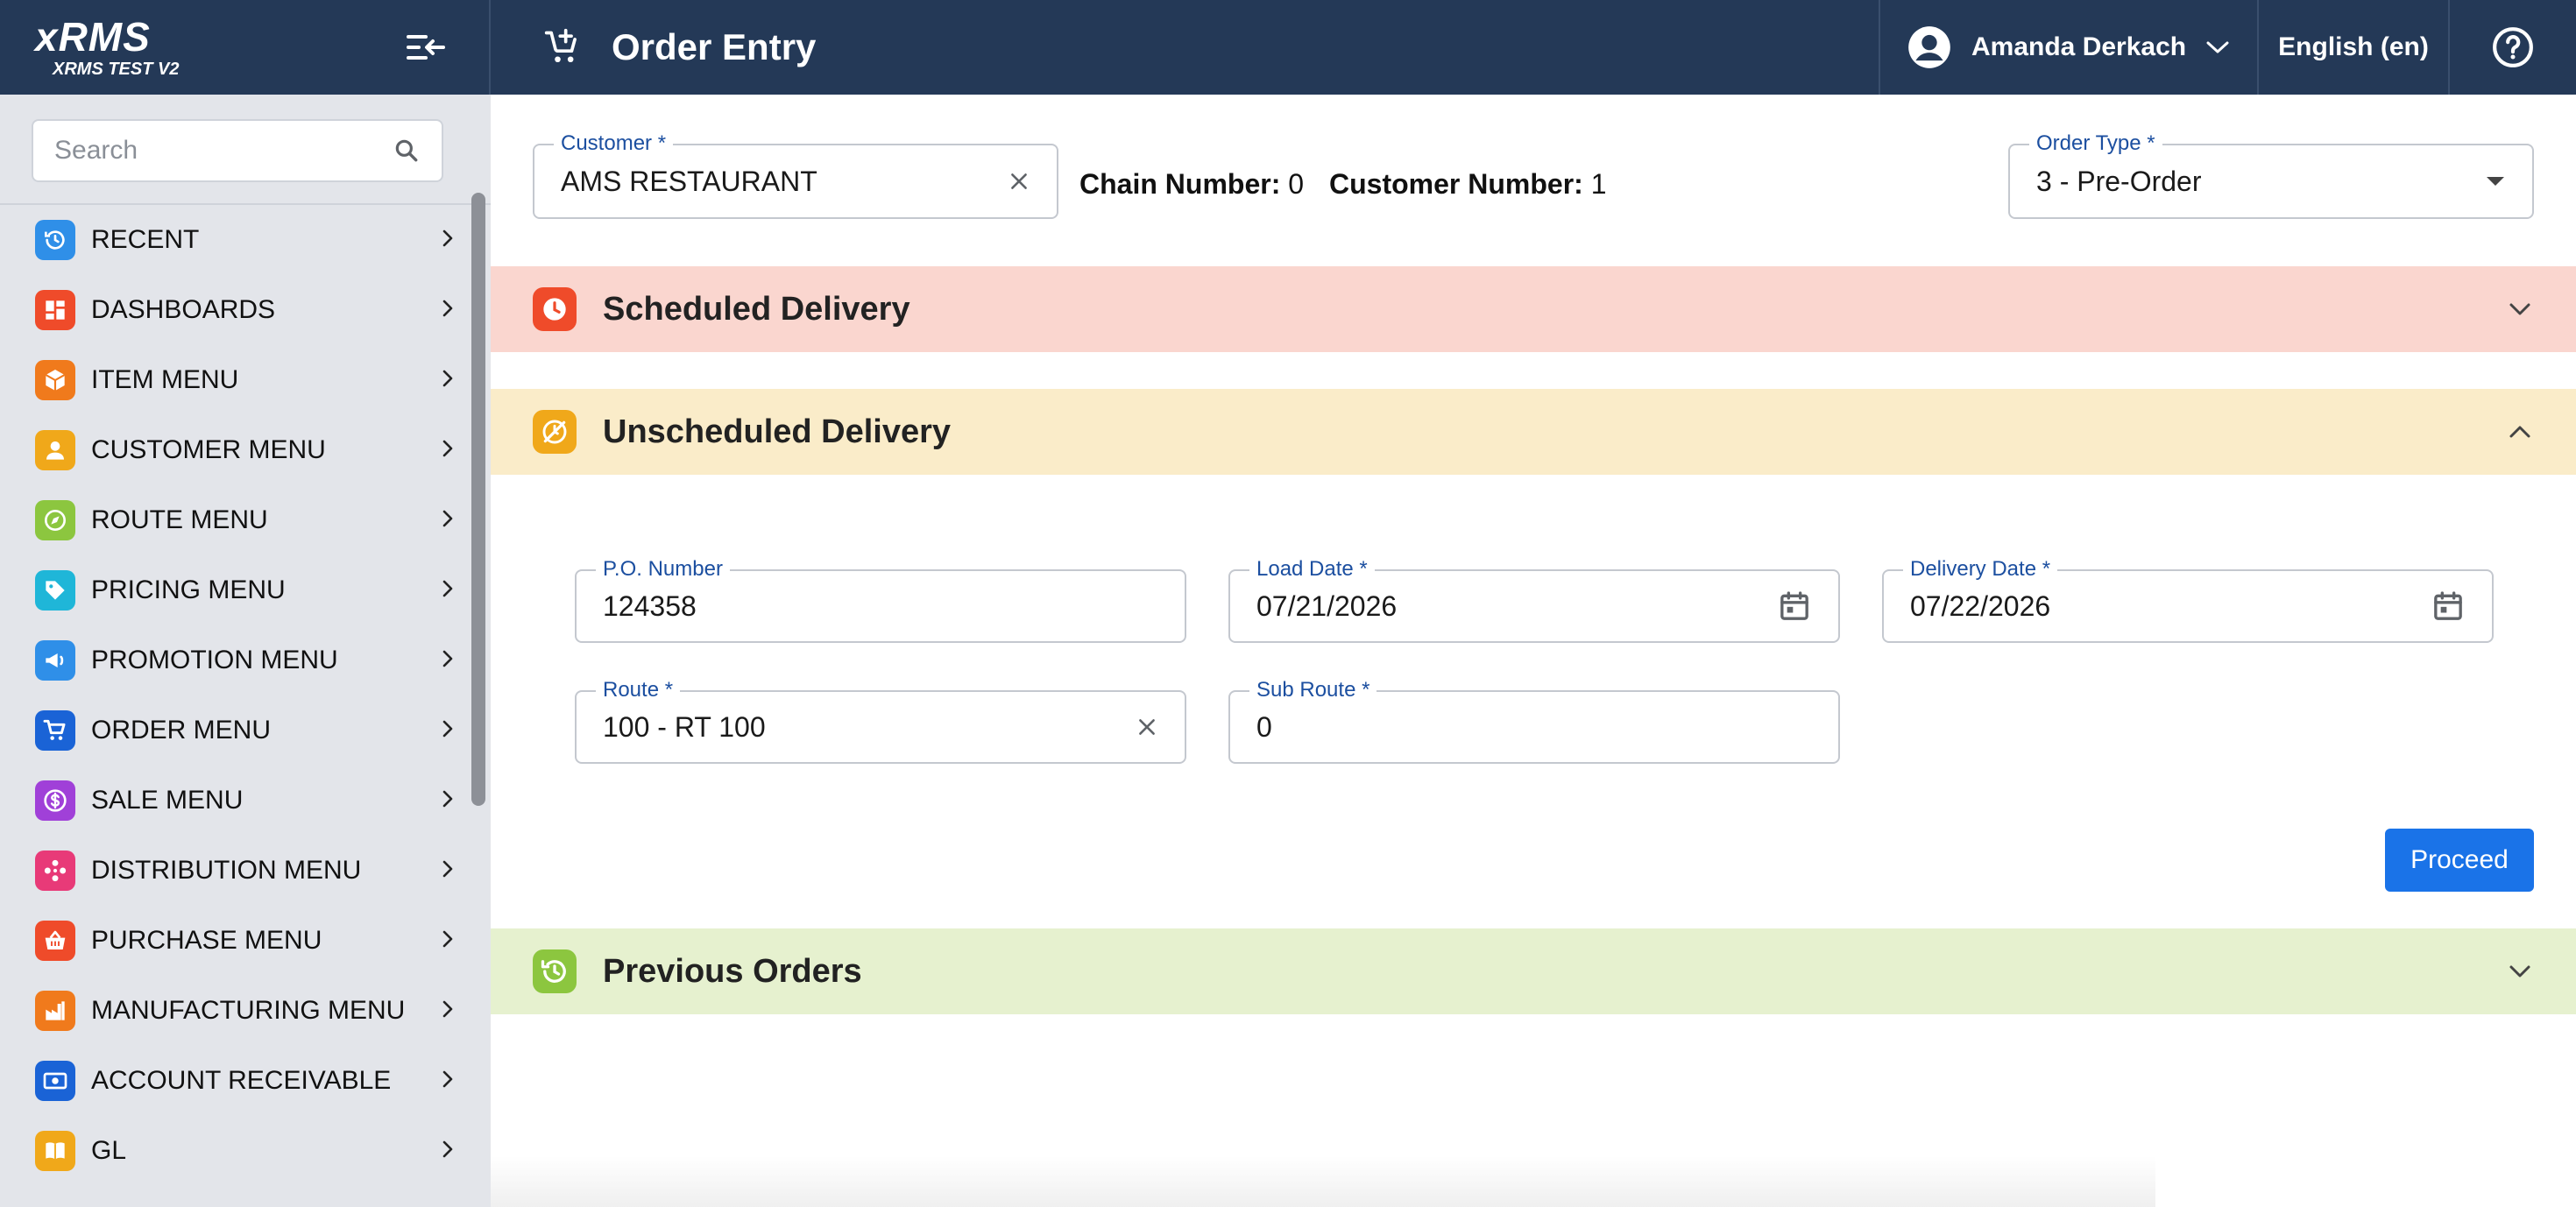 The width and height of the screenshot is (2576, 1207). I want to click on sidebar-item-manufacturing-menu: MANUFACTURING MENU, so click(245, 1011).